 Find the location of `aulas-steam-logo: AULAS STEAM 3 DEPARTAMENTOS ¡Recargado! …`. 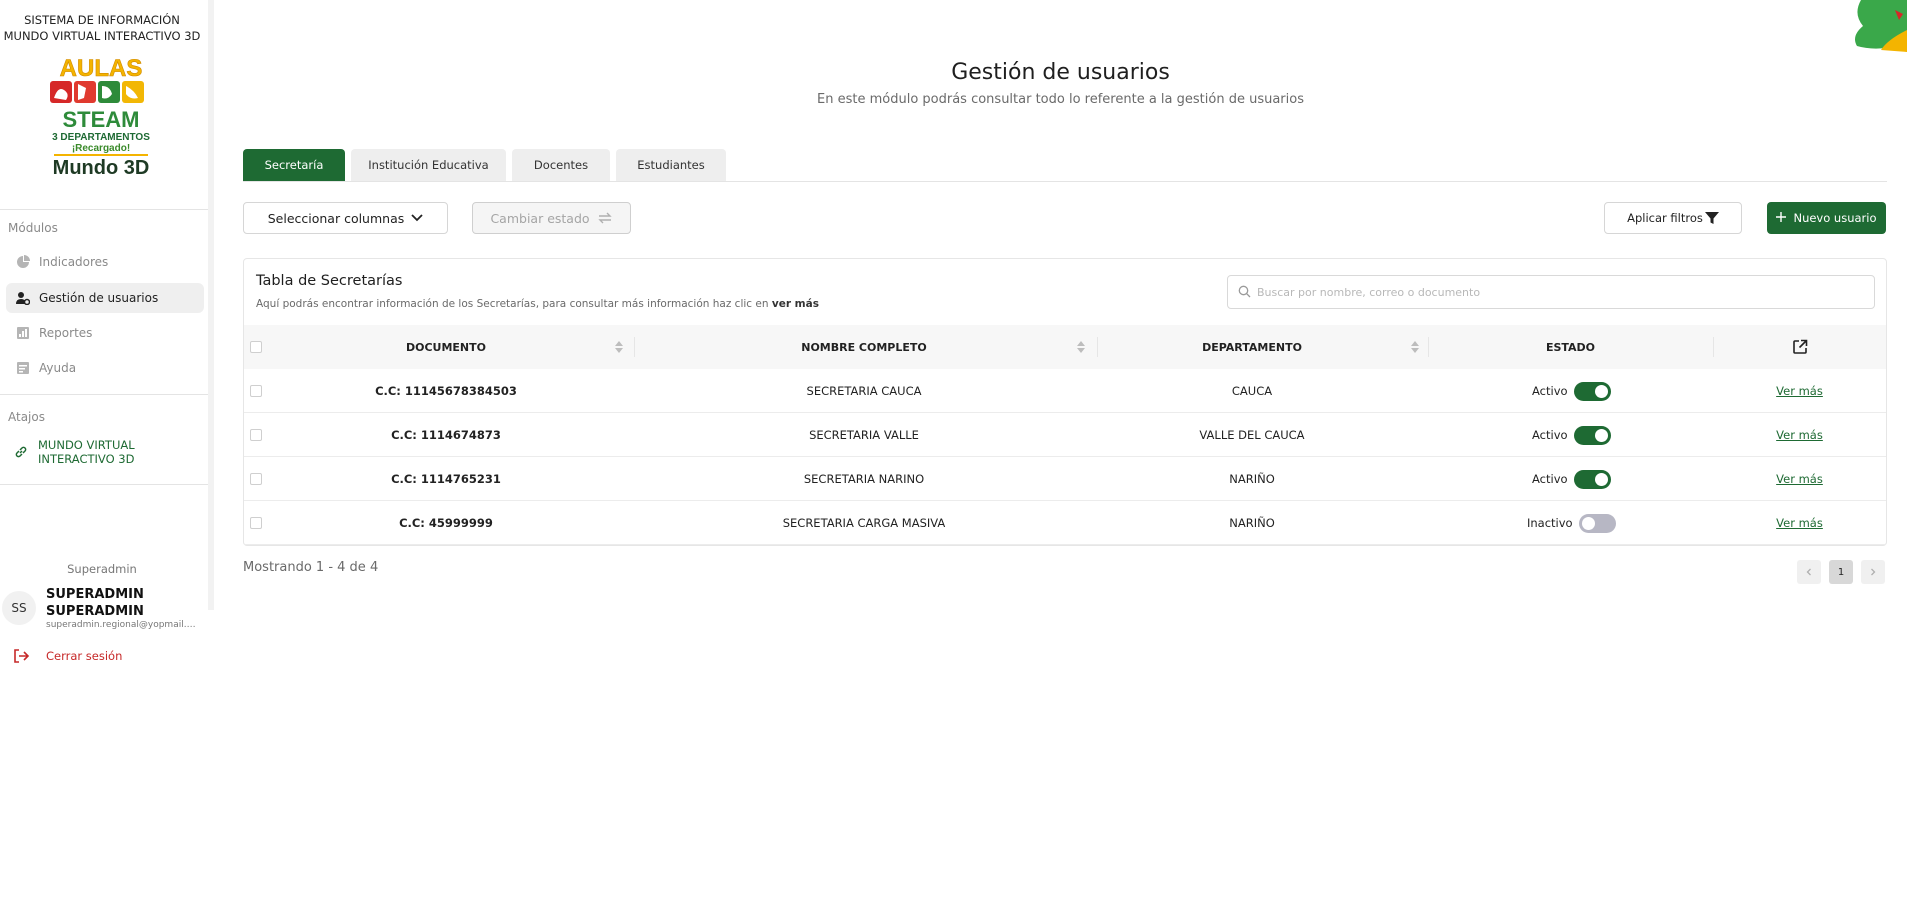

aulas-steam-logo: AULAS STEAM 3 DEPARTAMENTOS ¡Recargado! … is located at coordinates (100, 117).